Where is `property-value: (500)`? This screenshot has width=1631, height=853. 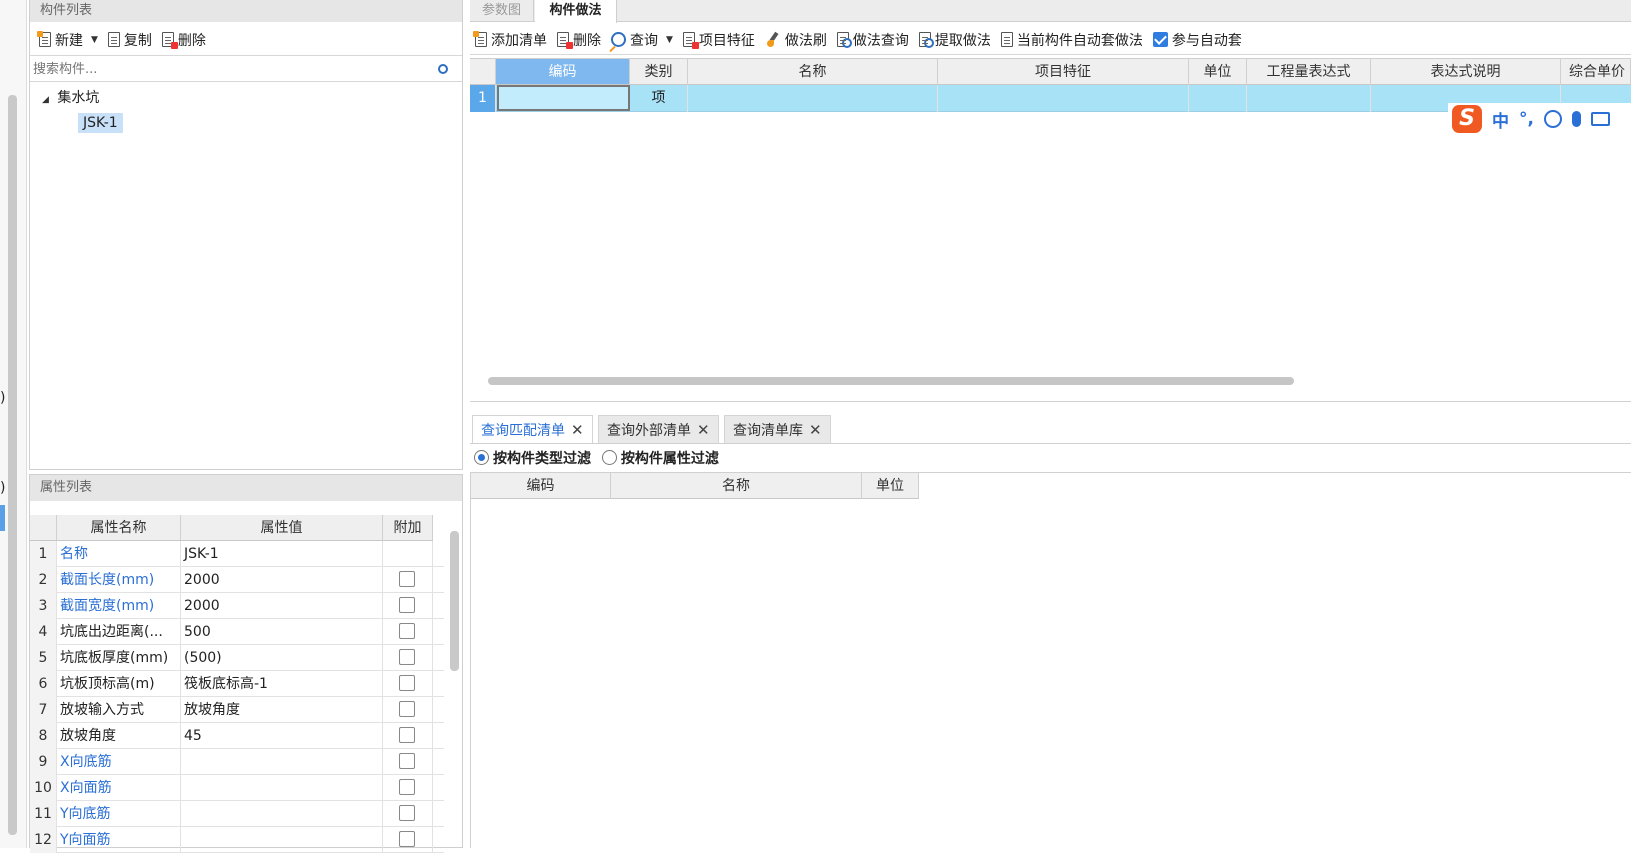
property-value: (500) is located at coordinates (282, 658).